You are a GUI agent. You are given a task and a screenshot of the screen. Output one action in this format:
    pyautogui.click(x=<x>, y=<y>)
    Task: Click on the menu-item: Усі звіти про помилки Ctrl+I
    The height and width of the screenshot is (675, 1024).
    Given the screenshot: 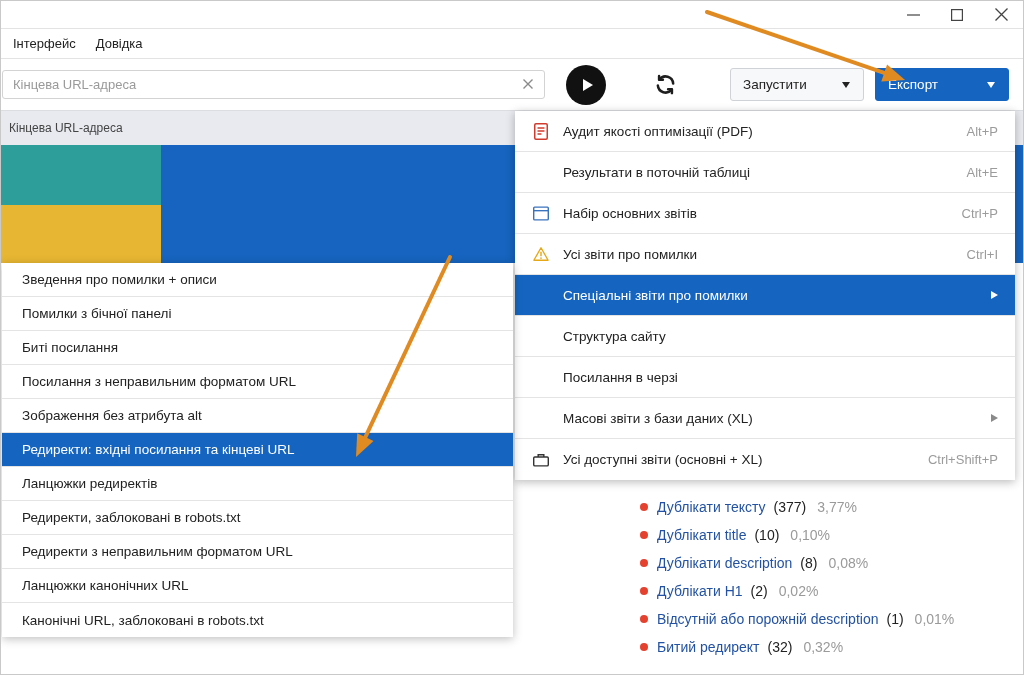 What is the action you would take?
    pyautogui.click(x=765, y=254)
    